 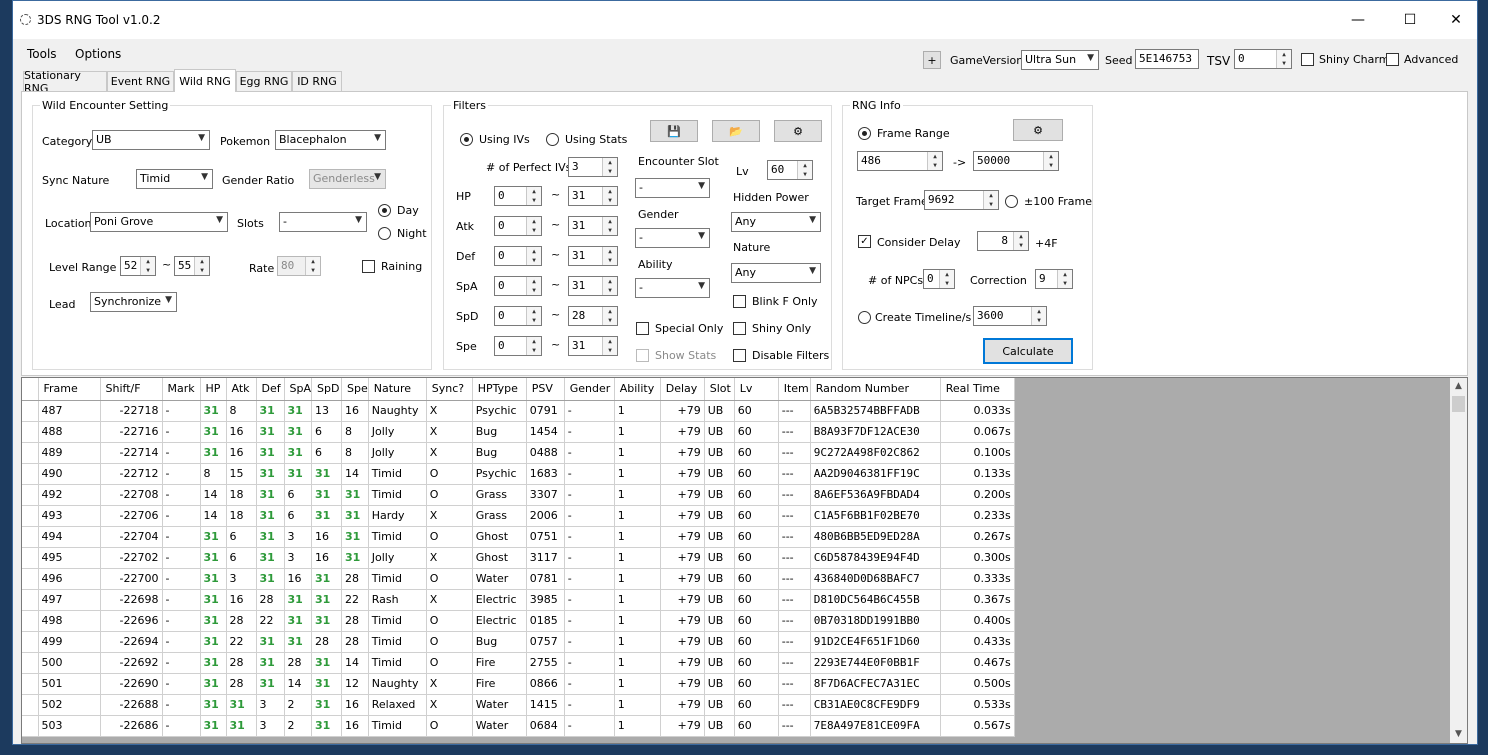 I want to click on column-header-gender: Gender, so click(x=589, y=389).